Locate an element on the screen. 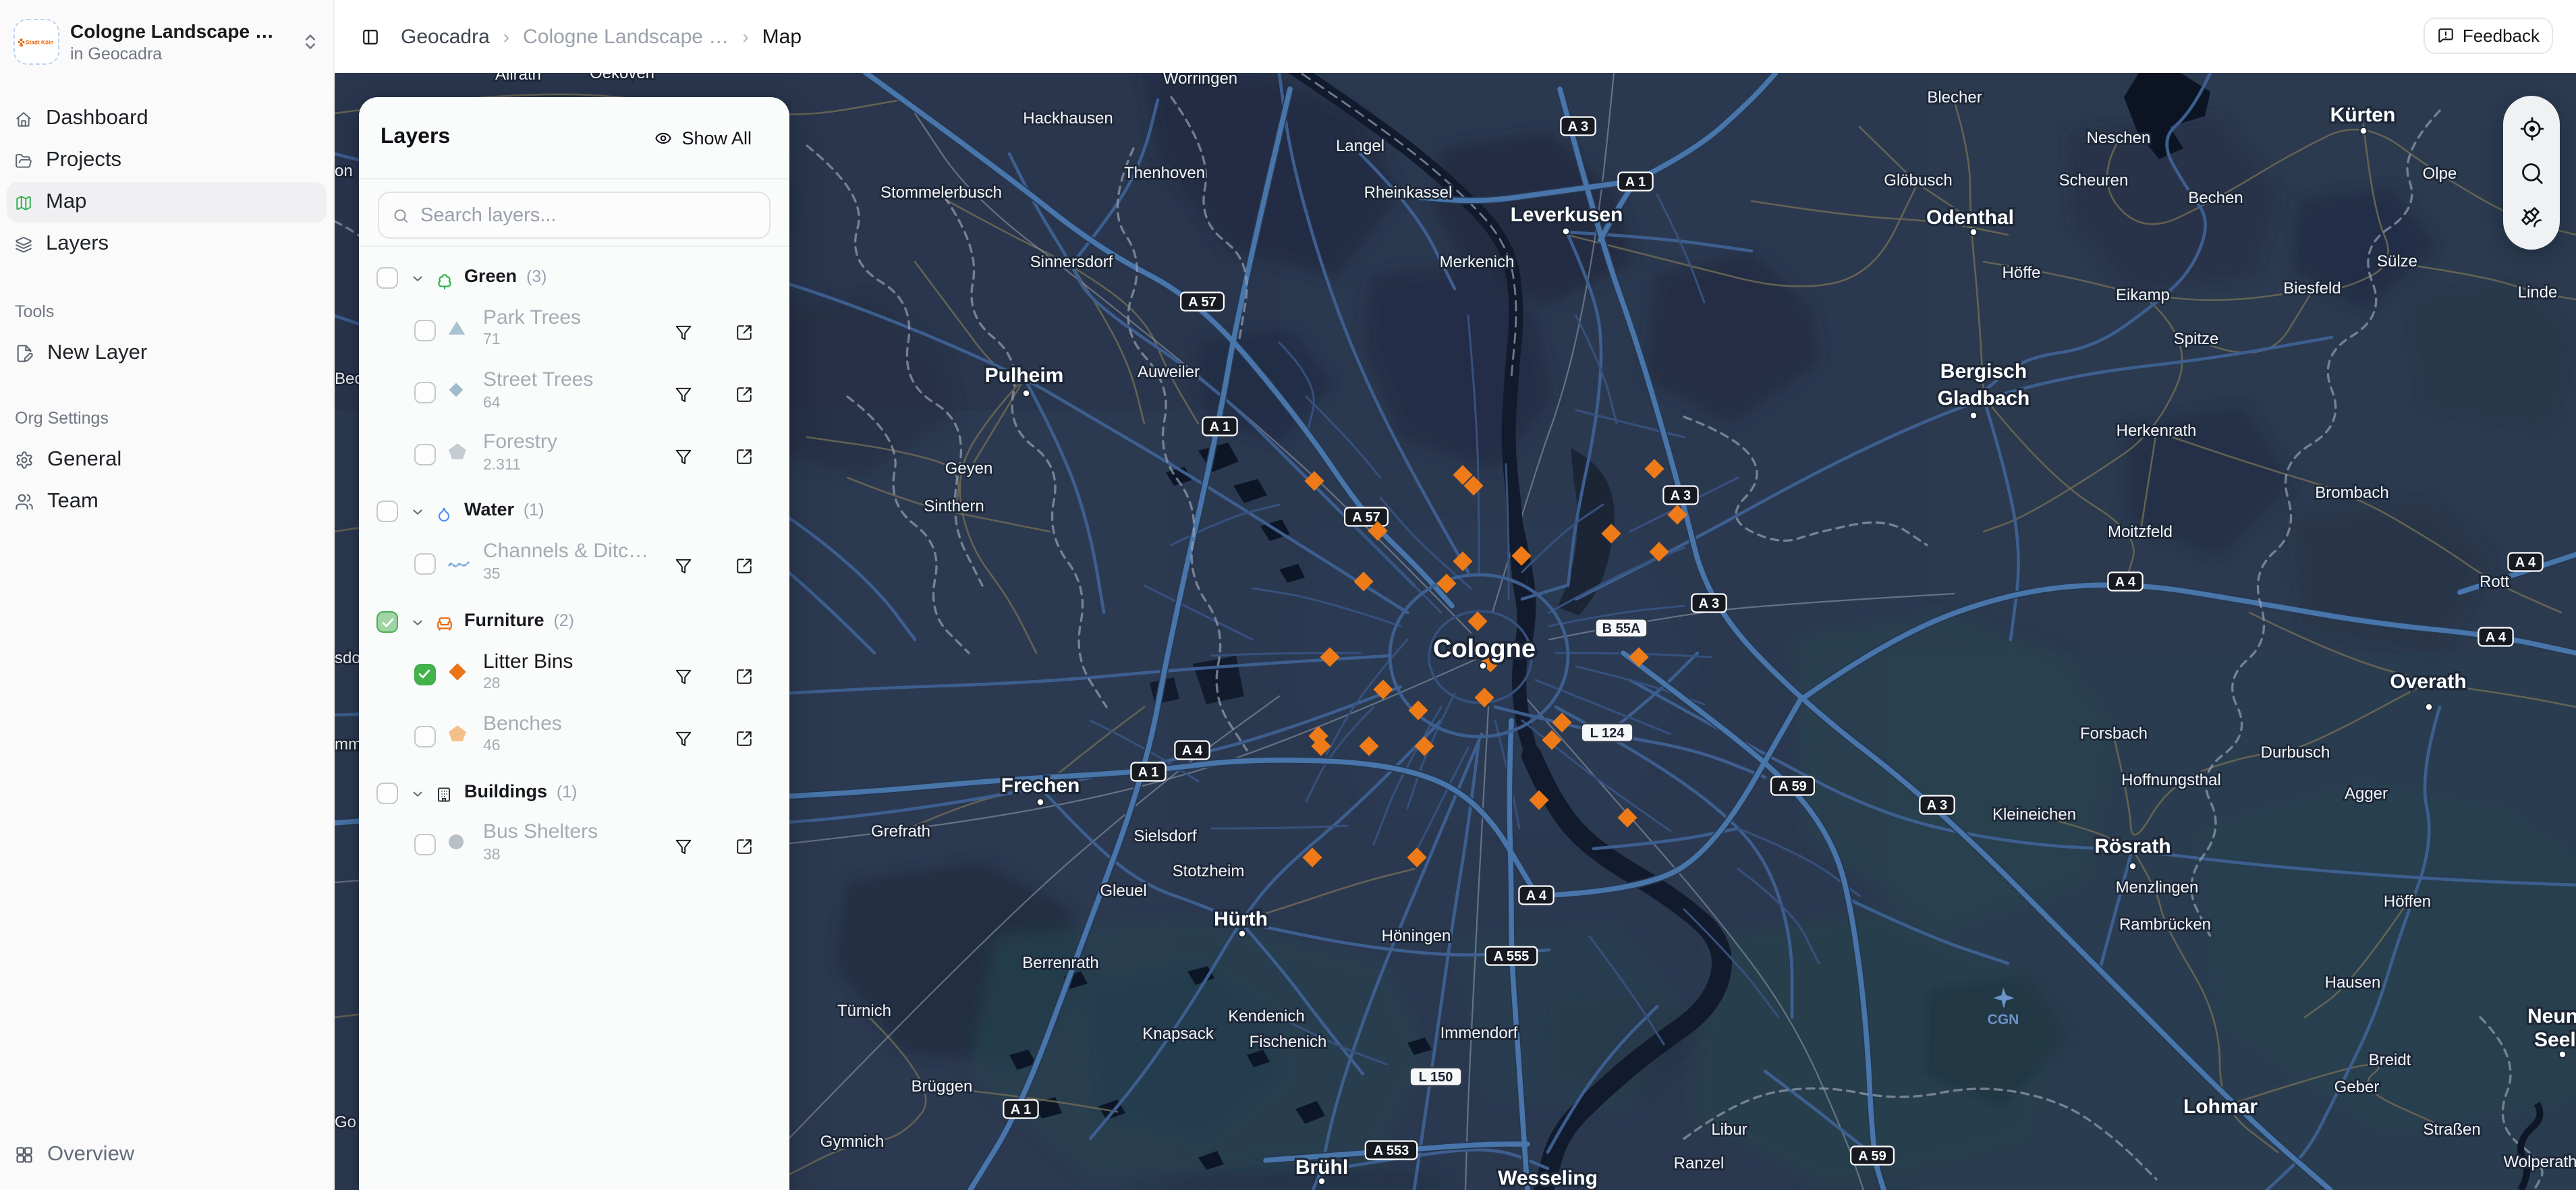 This screenshot has height=1190, width=2576. svg-text: L 124 is located at coordinates (1607, 733).